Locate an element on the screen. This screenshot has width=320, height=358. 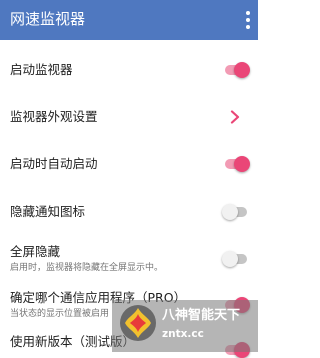
app-bar: 网速监视器 is located at coordinates (129, 20).